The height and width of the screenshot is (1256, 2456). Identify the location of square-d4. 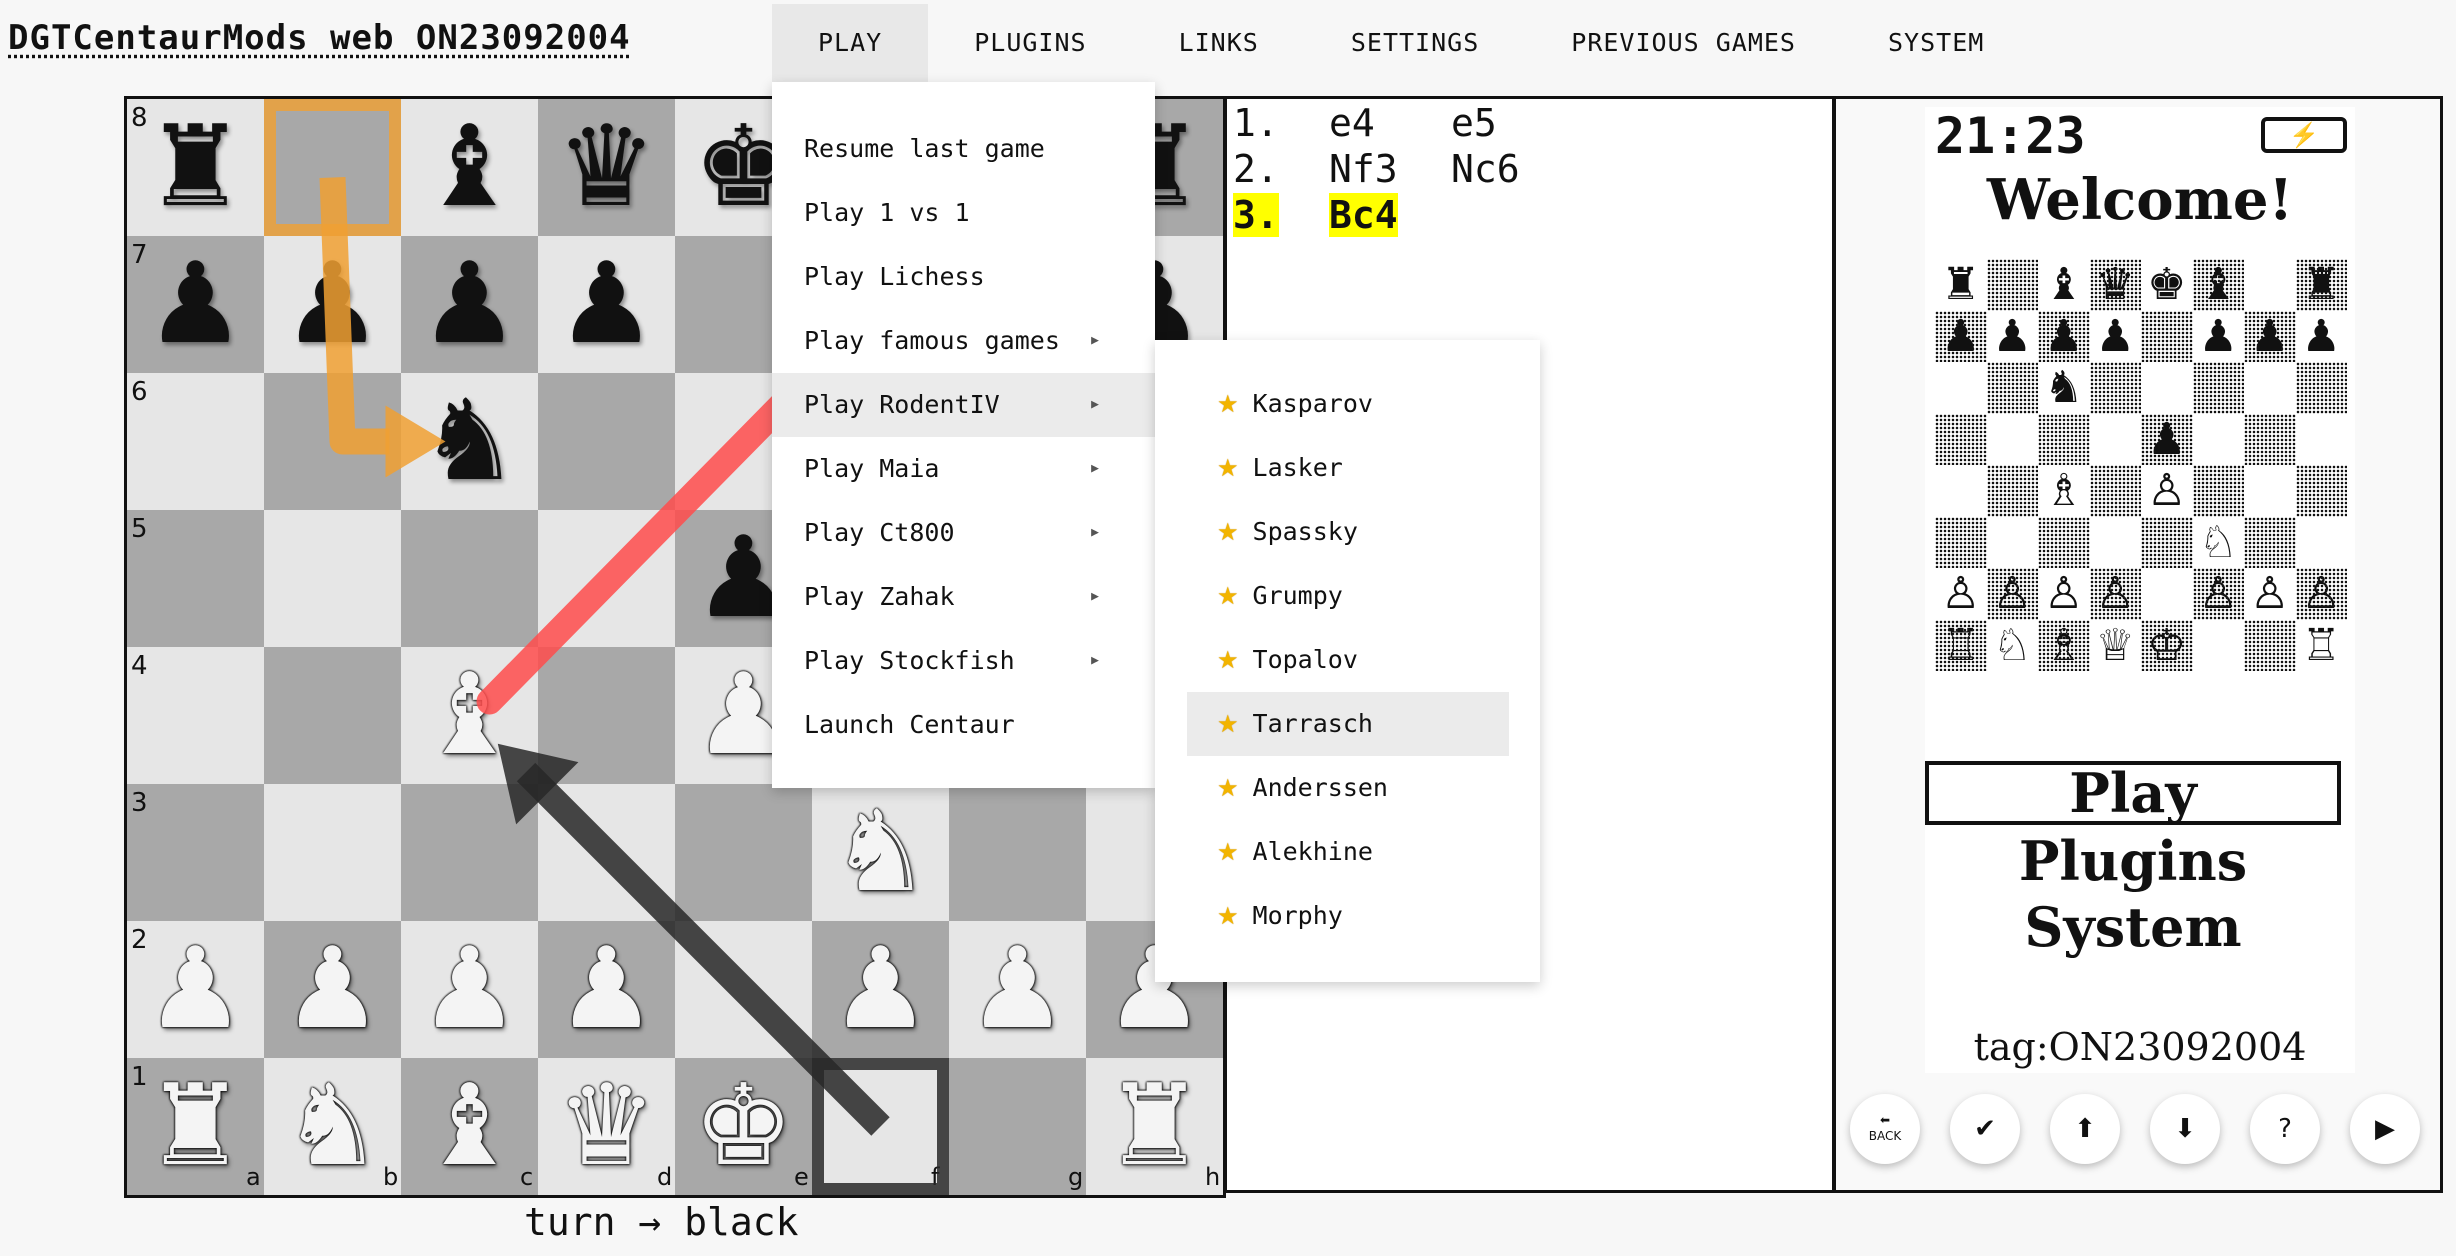
(606, 715).